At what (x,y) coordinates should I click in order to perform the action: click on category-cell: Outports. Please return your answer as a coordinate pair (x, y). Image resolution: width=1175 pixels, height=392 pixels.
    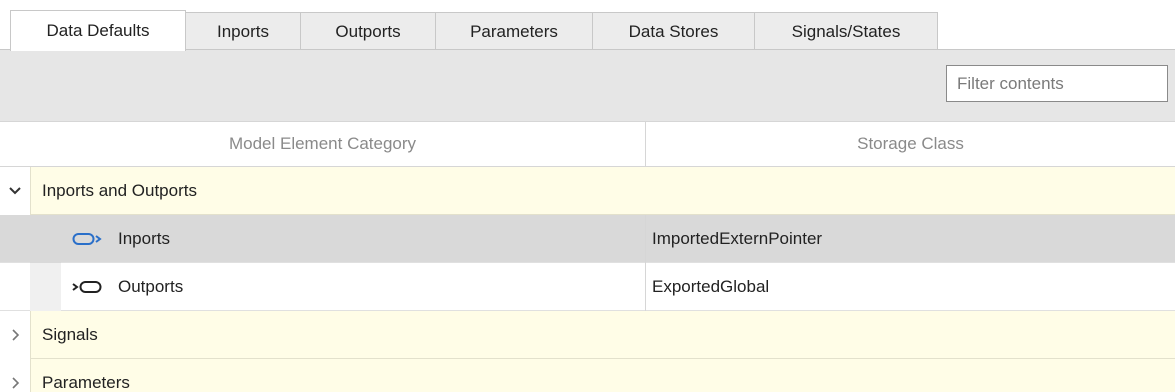
    Looking at the image, I should click on (127, 287).